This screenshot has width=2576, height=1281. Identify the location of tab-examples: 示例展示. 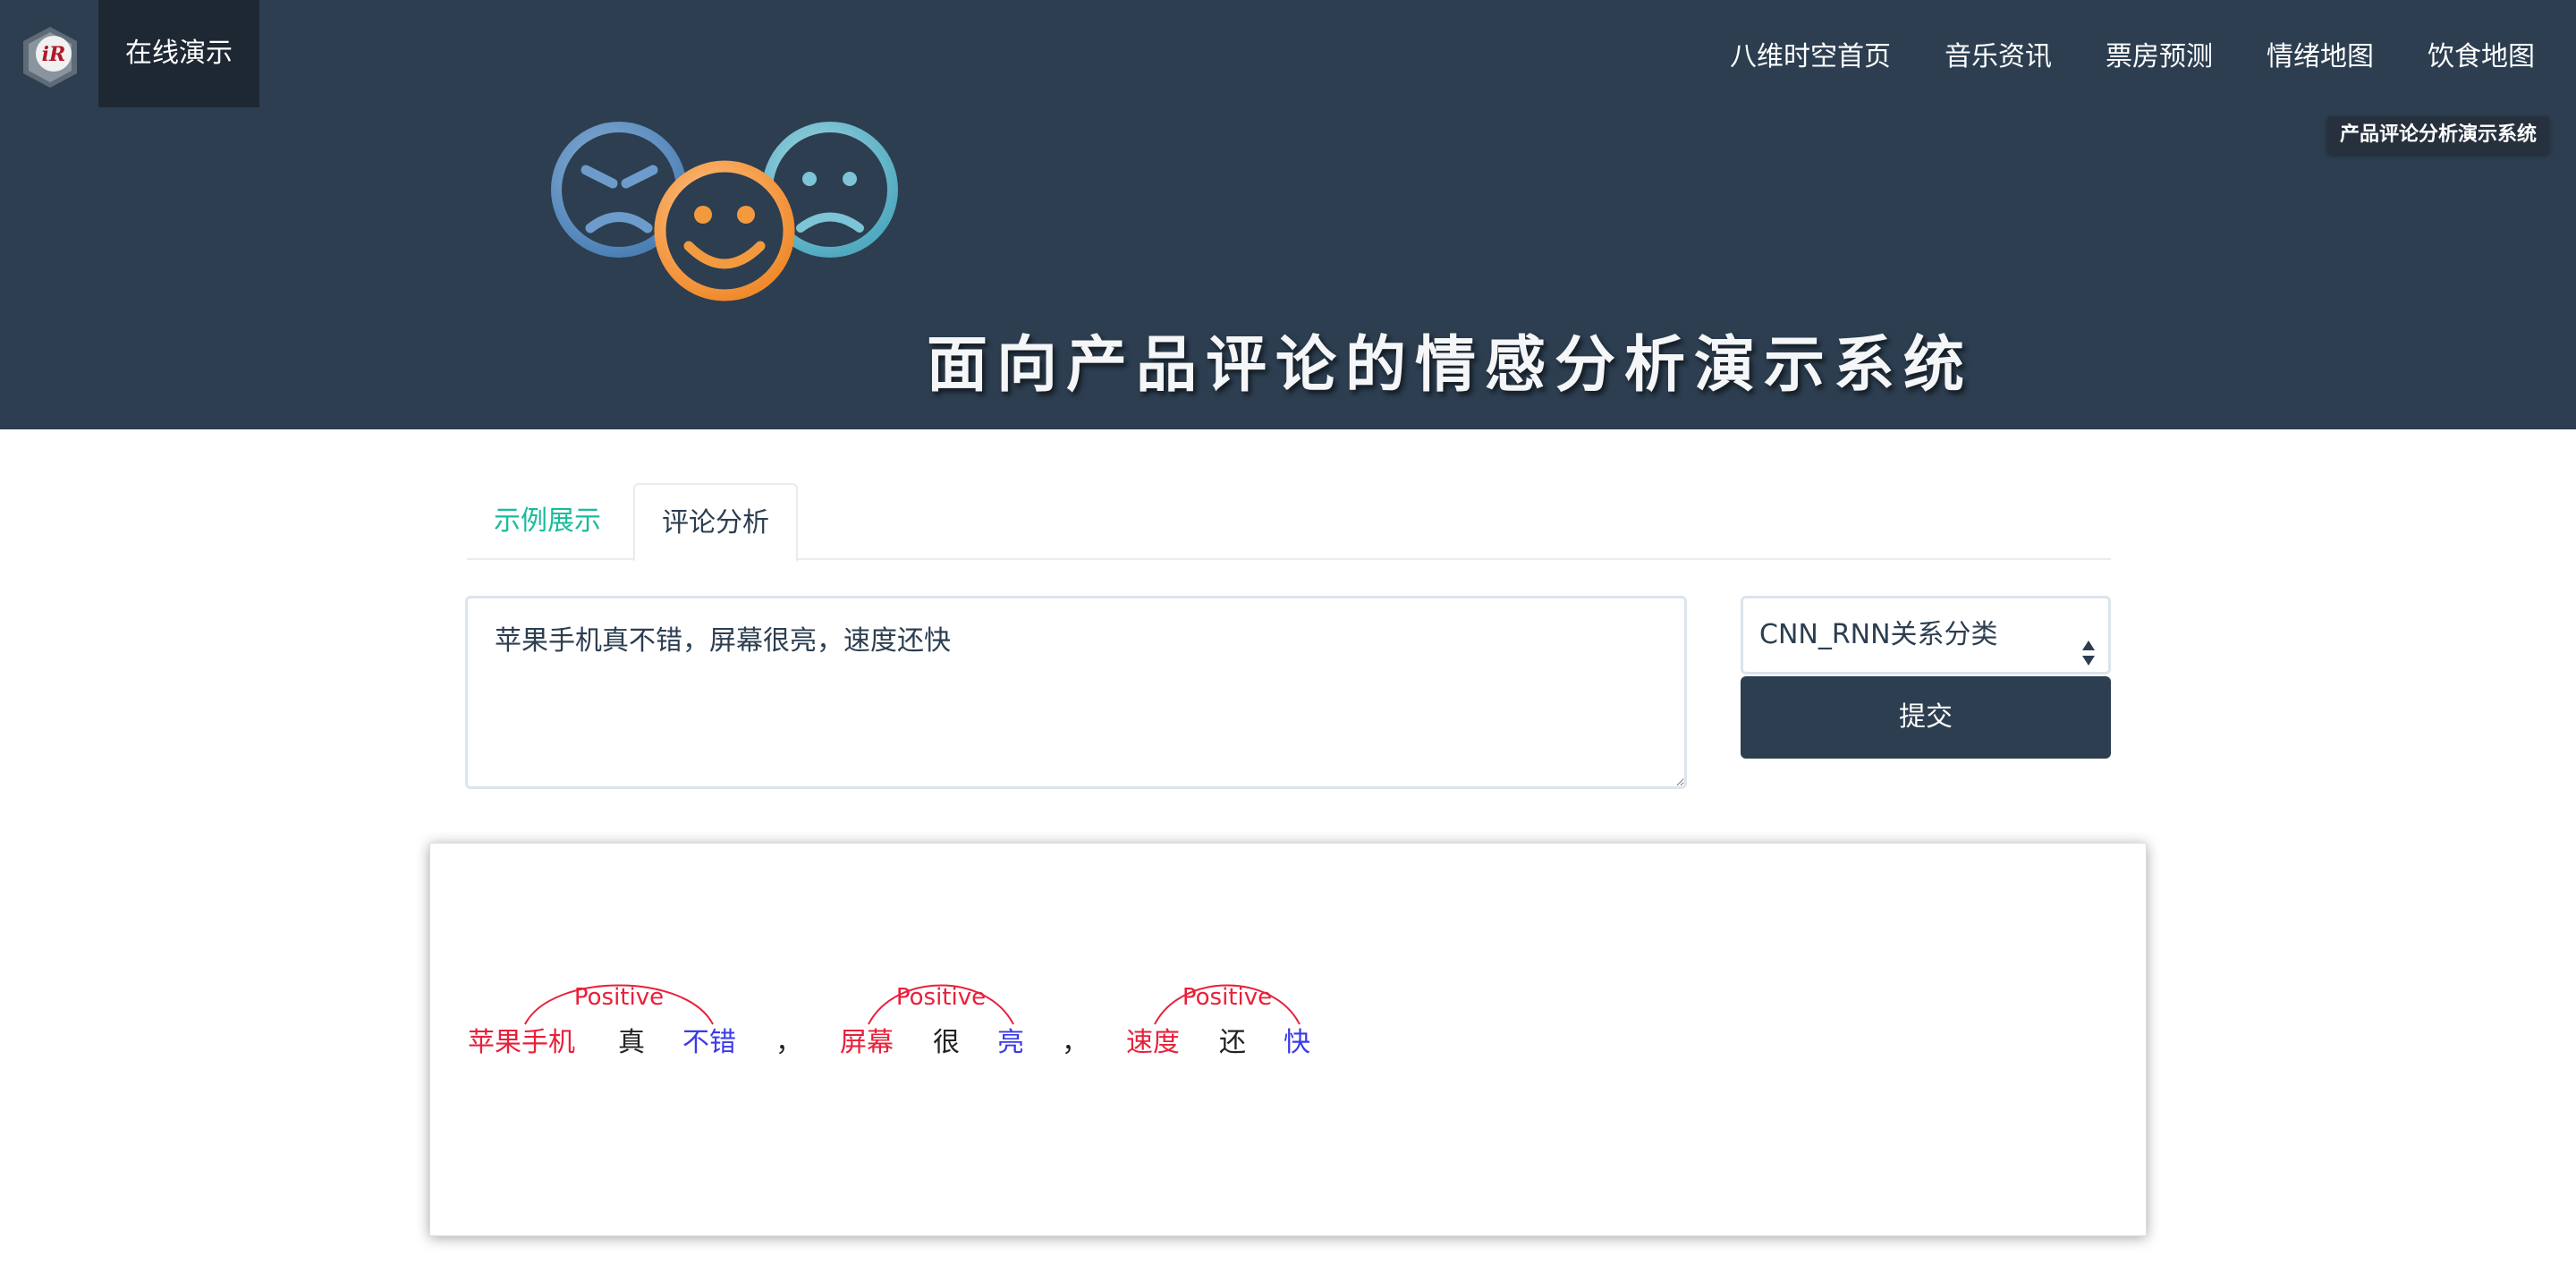
(547, 521).